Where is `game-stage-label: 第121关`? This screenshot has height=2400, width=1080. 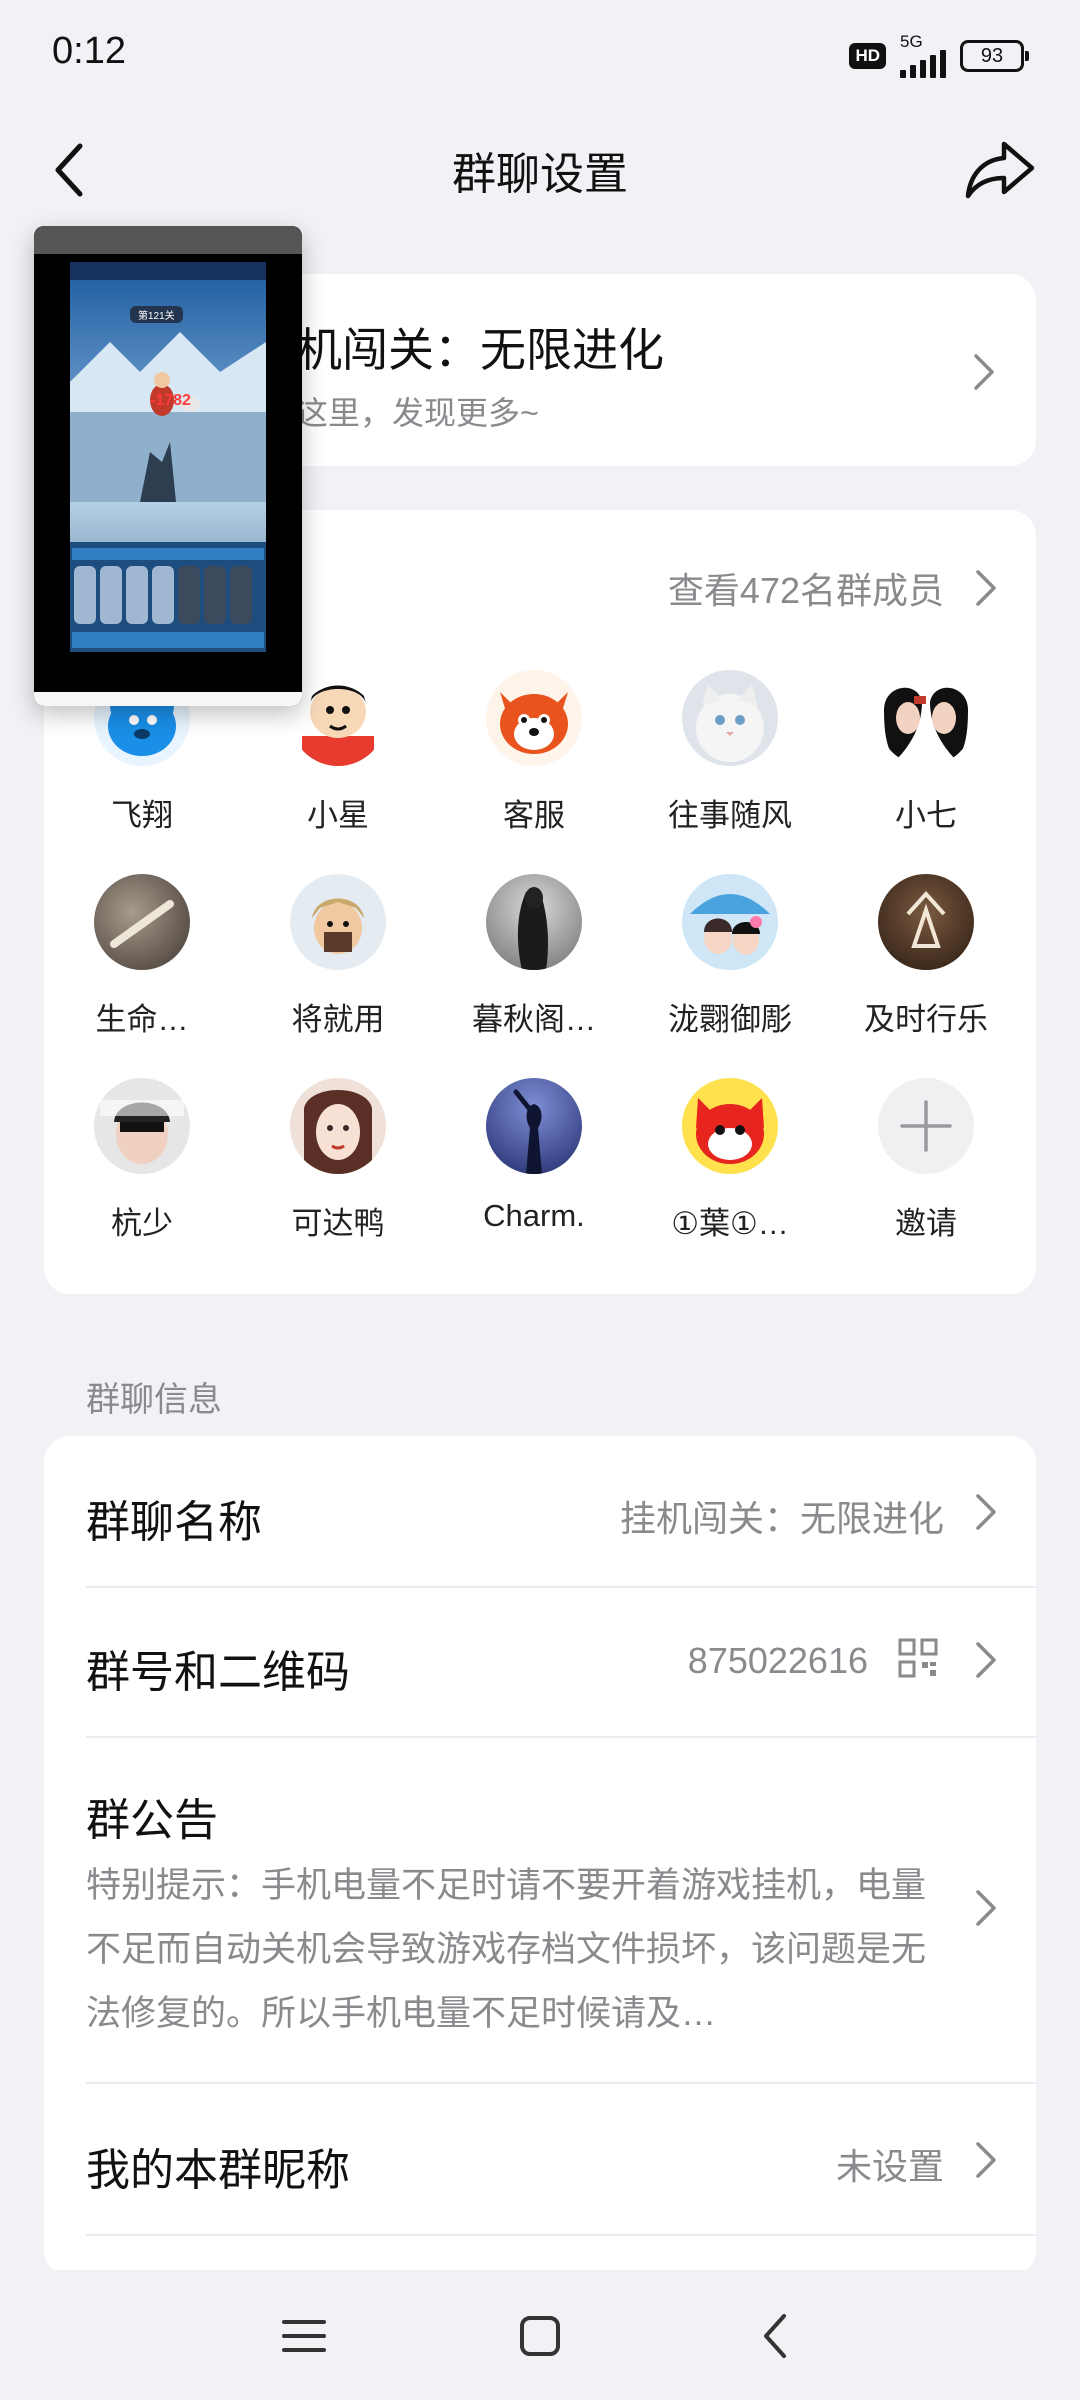
game-stage-label: 第121关 is located at coordinates (156, 314).